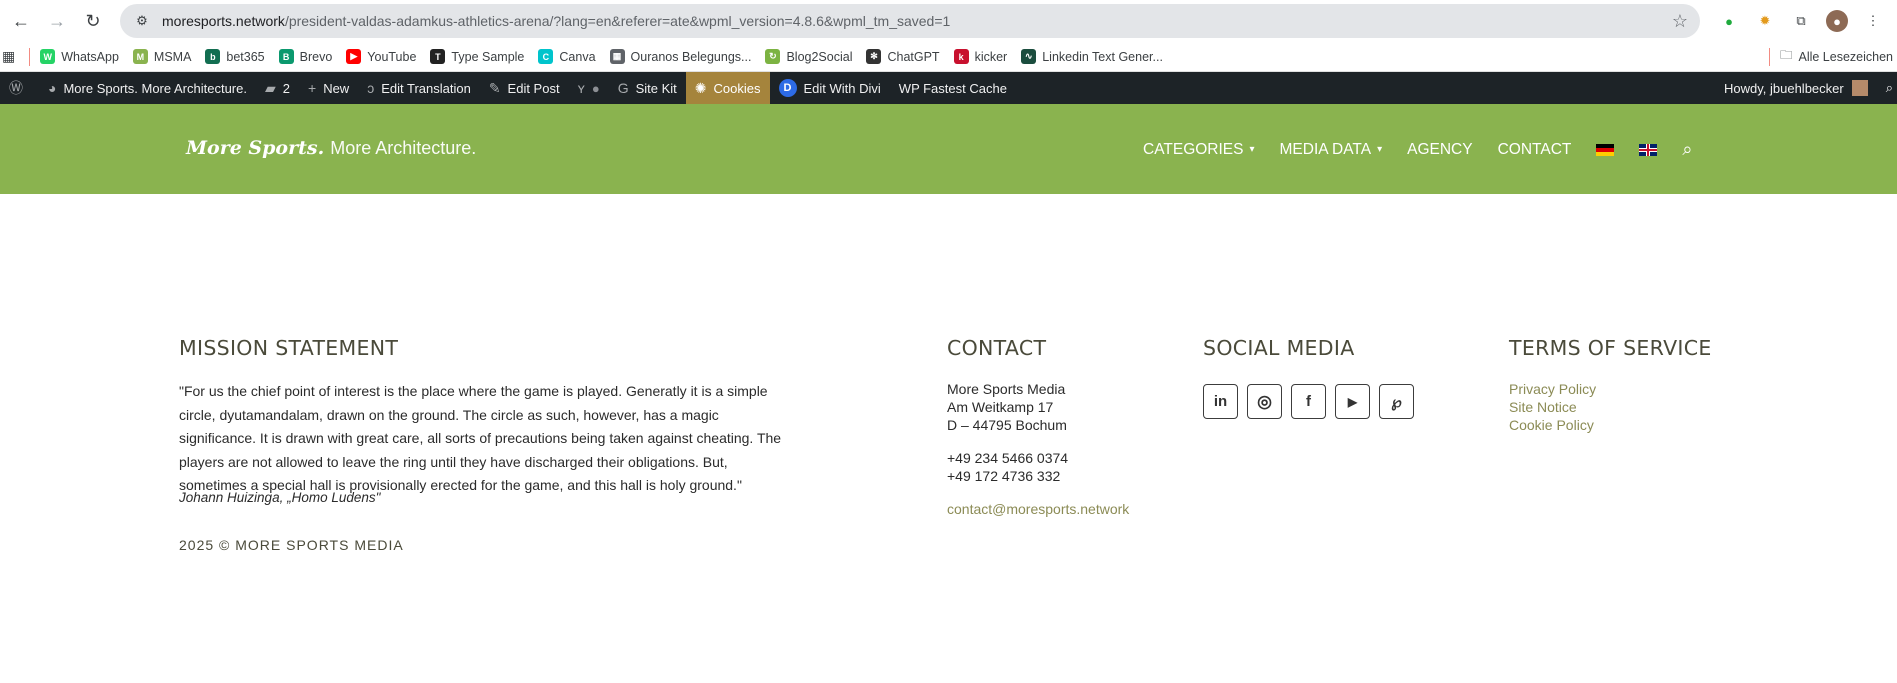 This screenshot has width=1897, height=683. What do you see at coordinates (1729, 21) in the screenshot?
I see `evernote-extension-icon: ●` at bounding box center [1729, 21].